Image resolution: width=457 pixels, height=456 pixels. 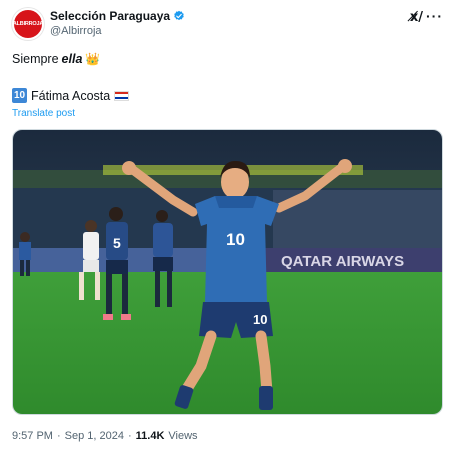 What do you see at coordinates (434, 16) in the screenshot?
I see `more-icon: ···` at bounding box center [434, 16].